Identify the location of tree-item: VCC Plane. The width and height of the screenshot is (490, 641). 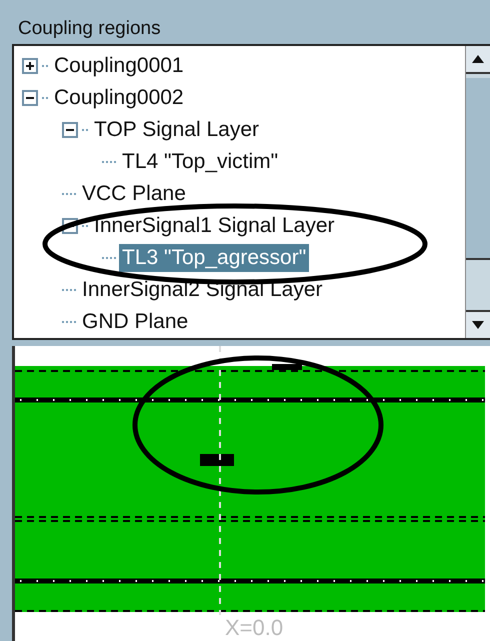
(134, 194).